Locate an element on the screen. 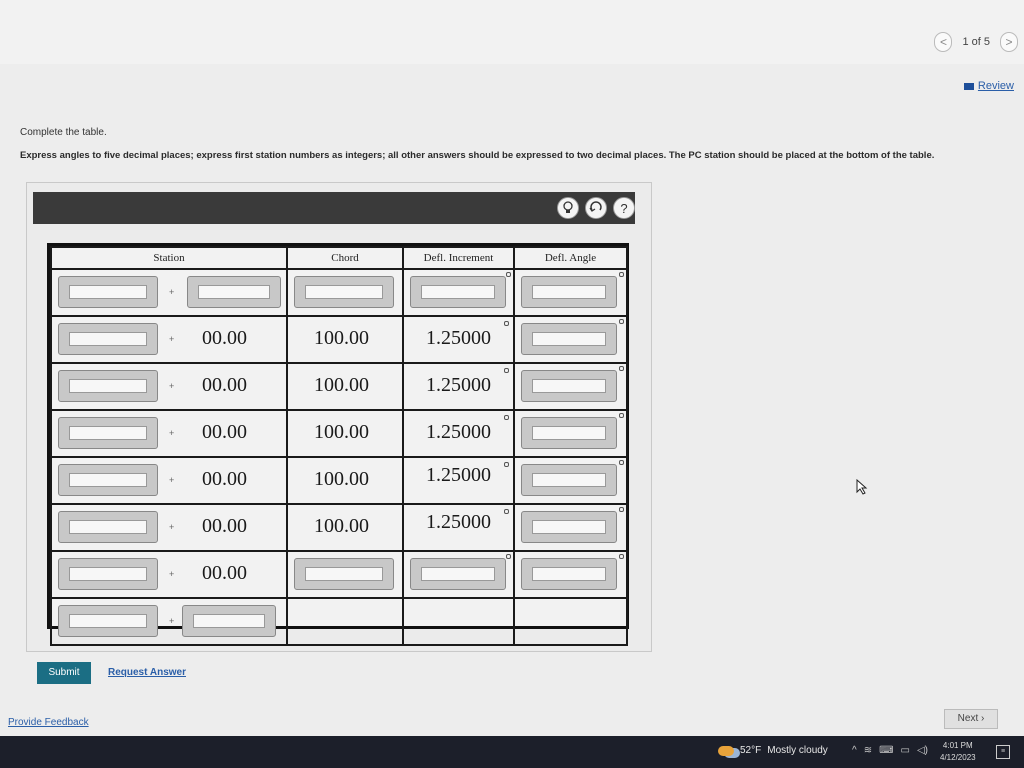  table-row: + is located at coordinates (339, 292).